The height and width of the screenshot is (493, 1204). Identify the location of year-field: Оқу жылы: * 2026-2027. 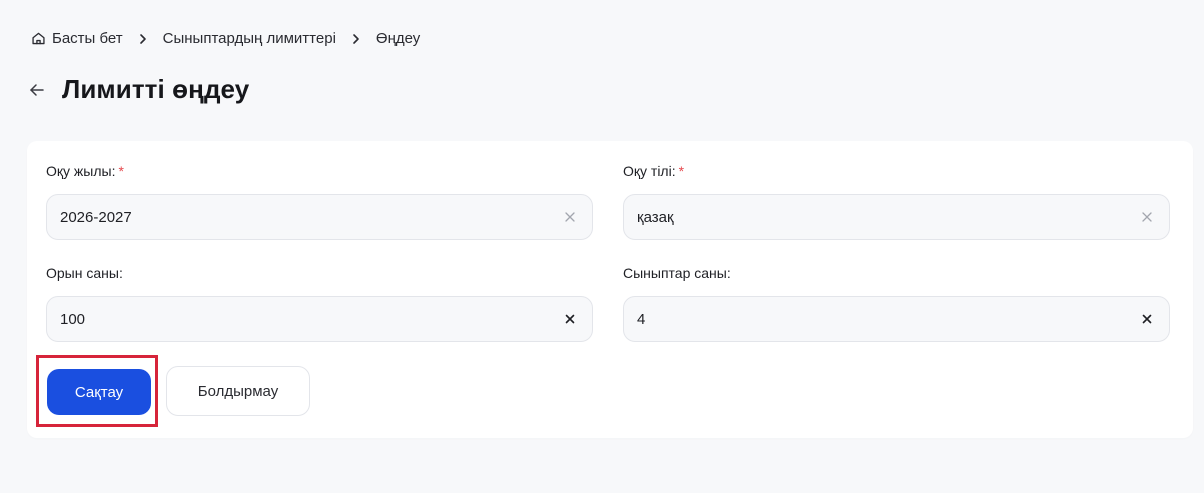
(319, 201).